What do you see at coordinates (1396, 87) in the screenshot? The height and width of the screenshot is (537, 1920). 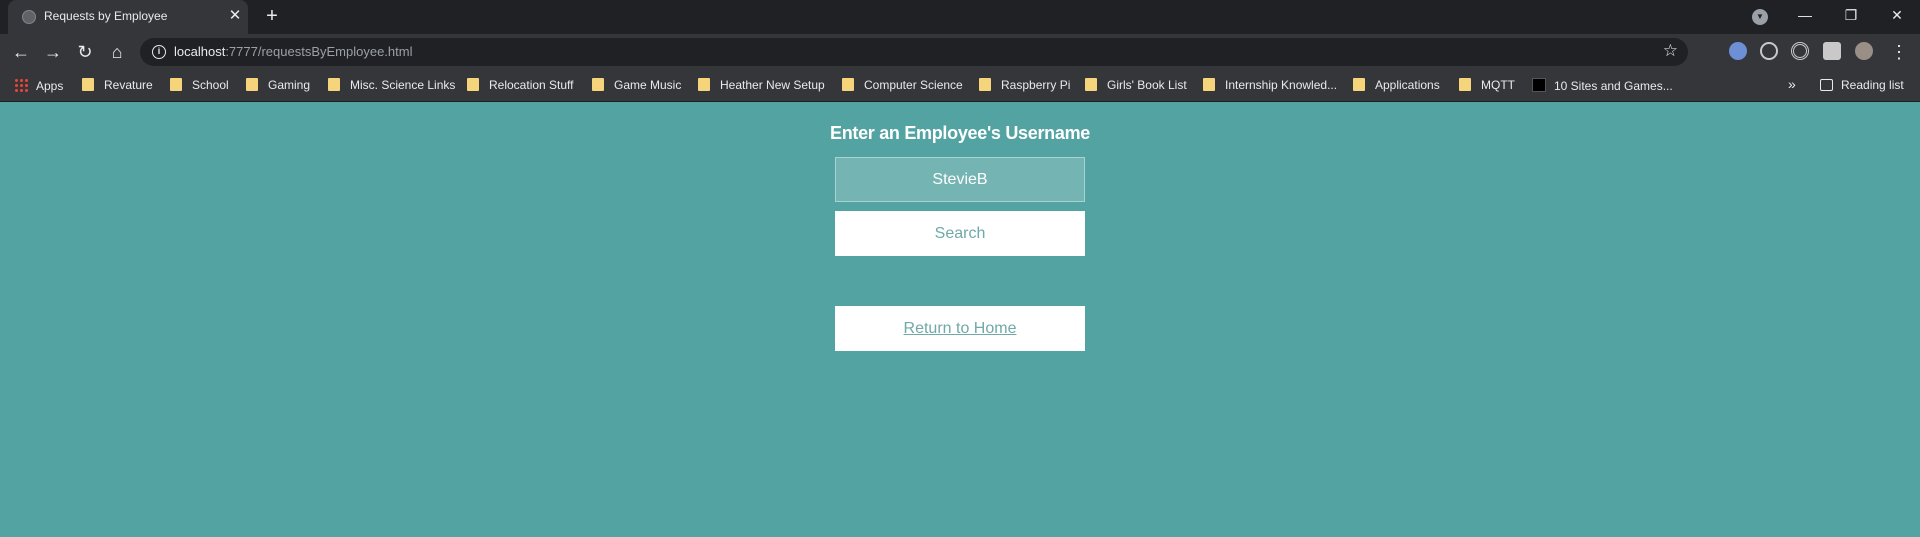 I see `bookmark-folder: Applications` at bounding box center [1396, 87].